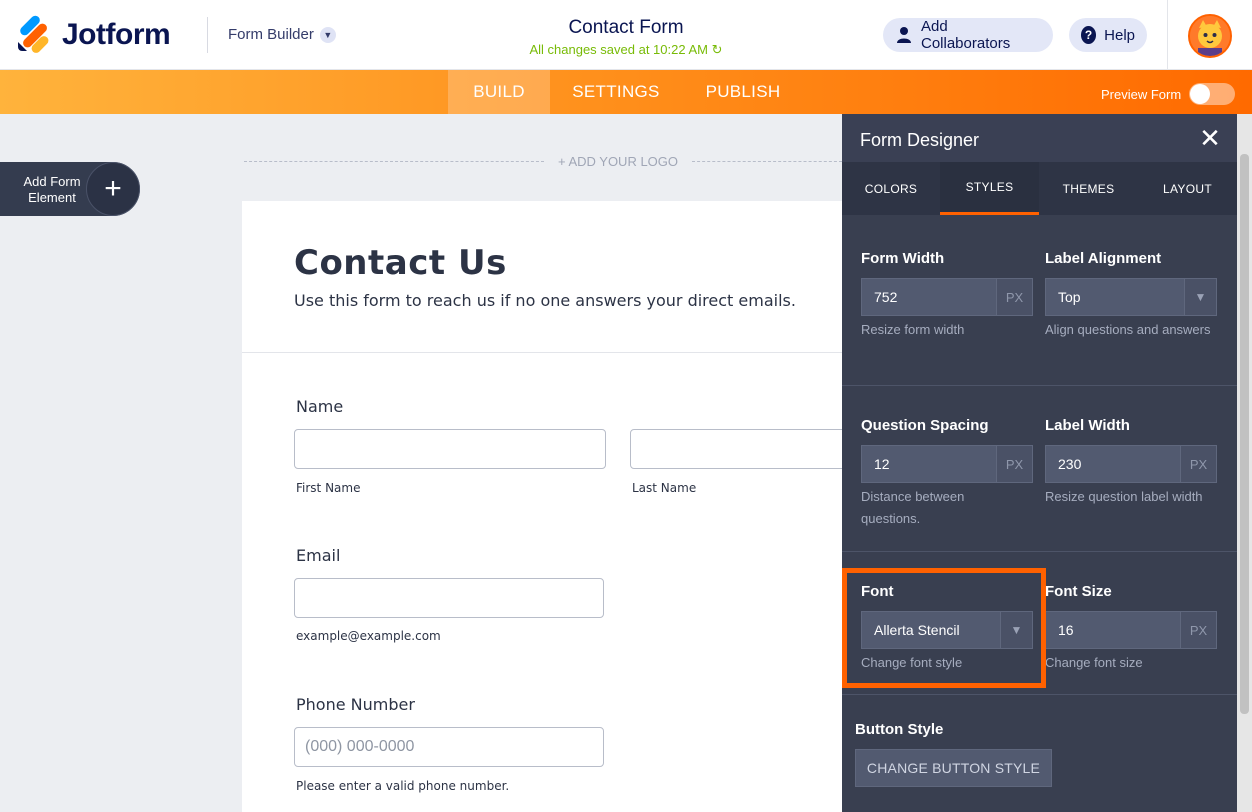  Describe the element at coordinates (1087, 425) in the screenshot. I see `label-width-label: Label Width` at that location.